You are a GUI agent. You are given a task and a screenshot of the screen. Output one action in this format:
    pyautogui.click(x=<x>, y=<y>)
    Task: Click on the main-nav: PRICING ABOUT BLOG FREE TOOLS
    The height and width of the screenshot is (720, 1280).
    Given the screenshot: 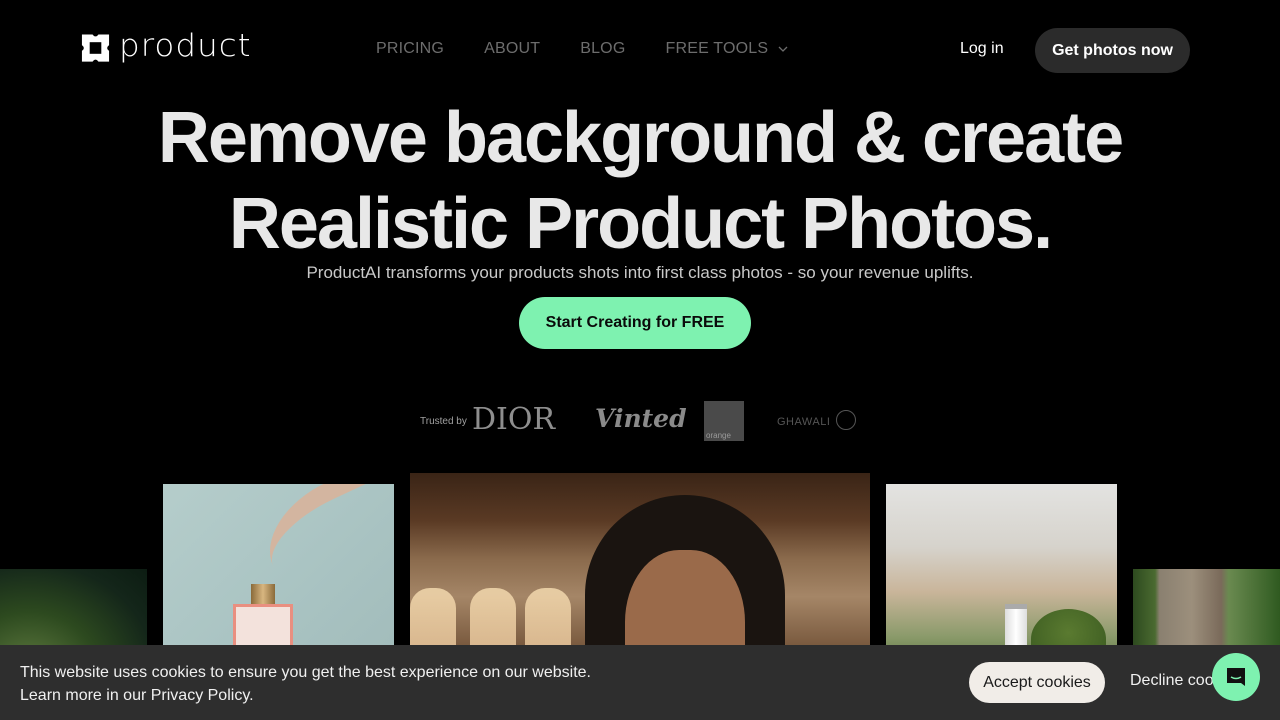 What is the action you would take?
    pyautogui.click(x=602, y=49)
    